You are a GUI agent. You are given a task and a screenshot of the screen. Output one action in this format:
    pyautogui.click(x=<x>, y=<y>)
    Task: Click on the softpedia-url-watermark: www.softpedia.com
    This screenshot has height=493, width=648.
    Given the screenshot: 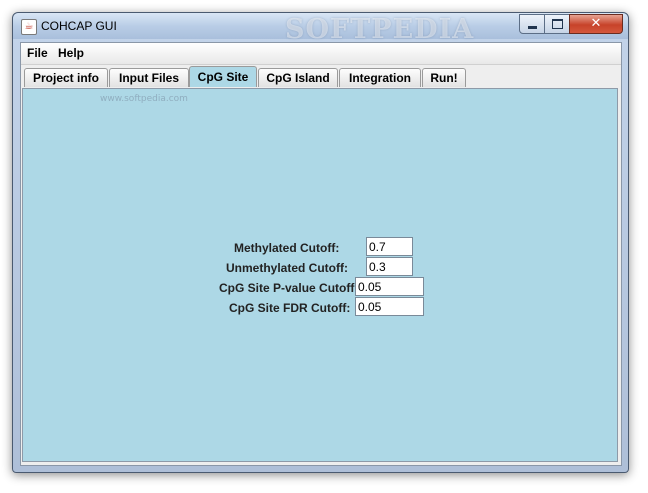 What is the action you would take?
    pyautogui.click(x=144, y=99)
    